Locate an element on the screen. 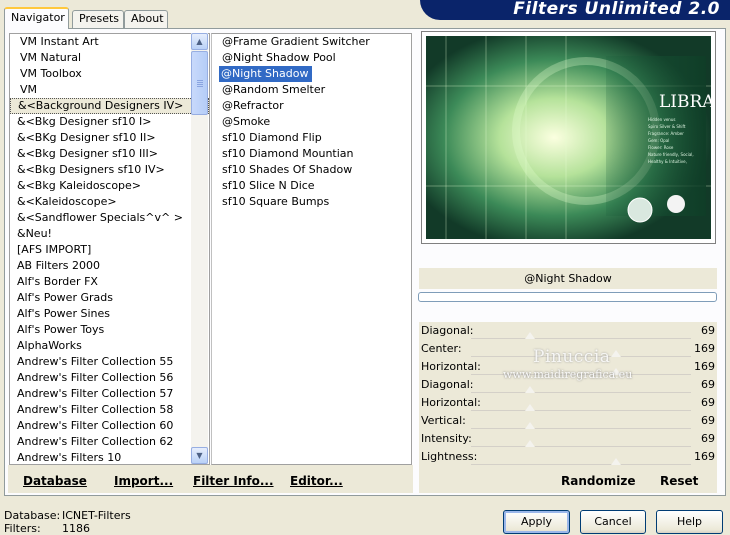  status-db-value: ICNET-Filters is located at coordinates (96, 515).